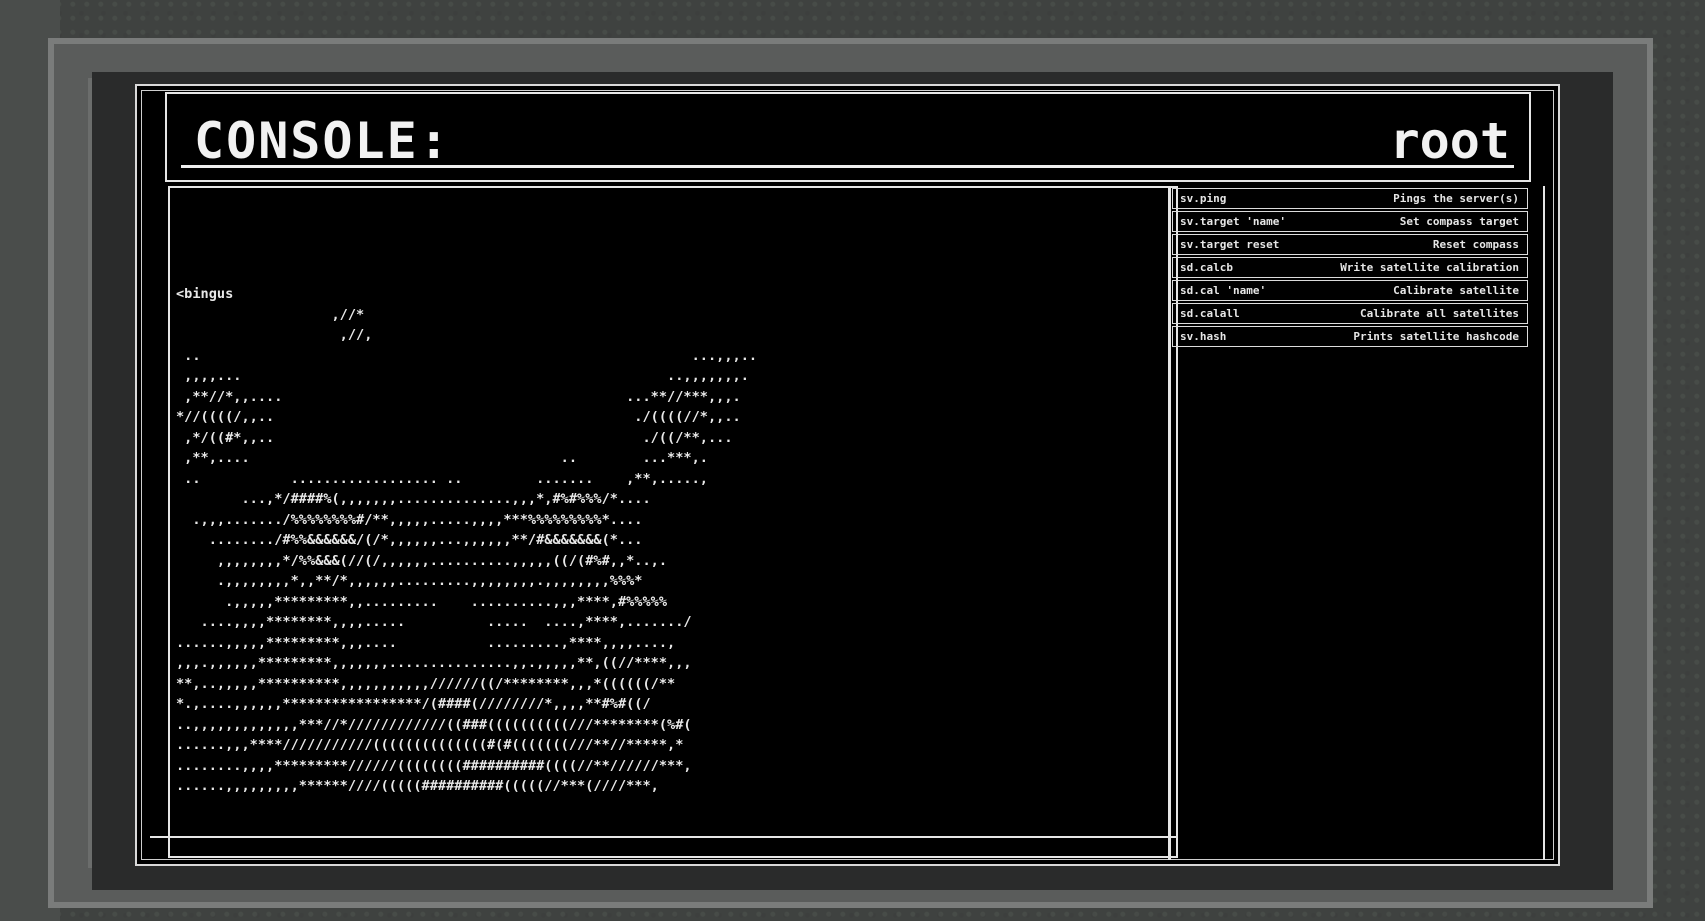 Image resolution: width=1705 pixels, height=921 pixels. I want to click on command-row: sd.calcb Write satellite calibration, so click(1350, 267).